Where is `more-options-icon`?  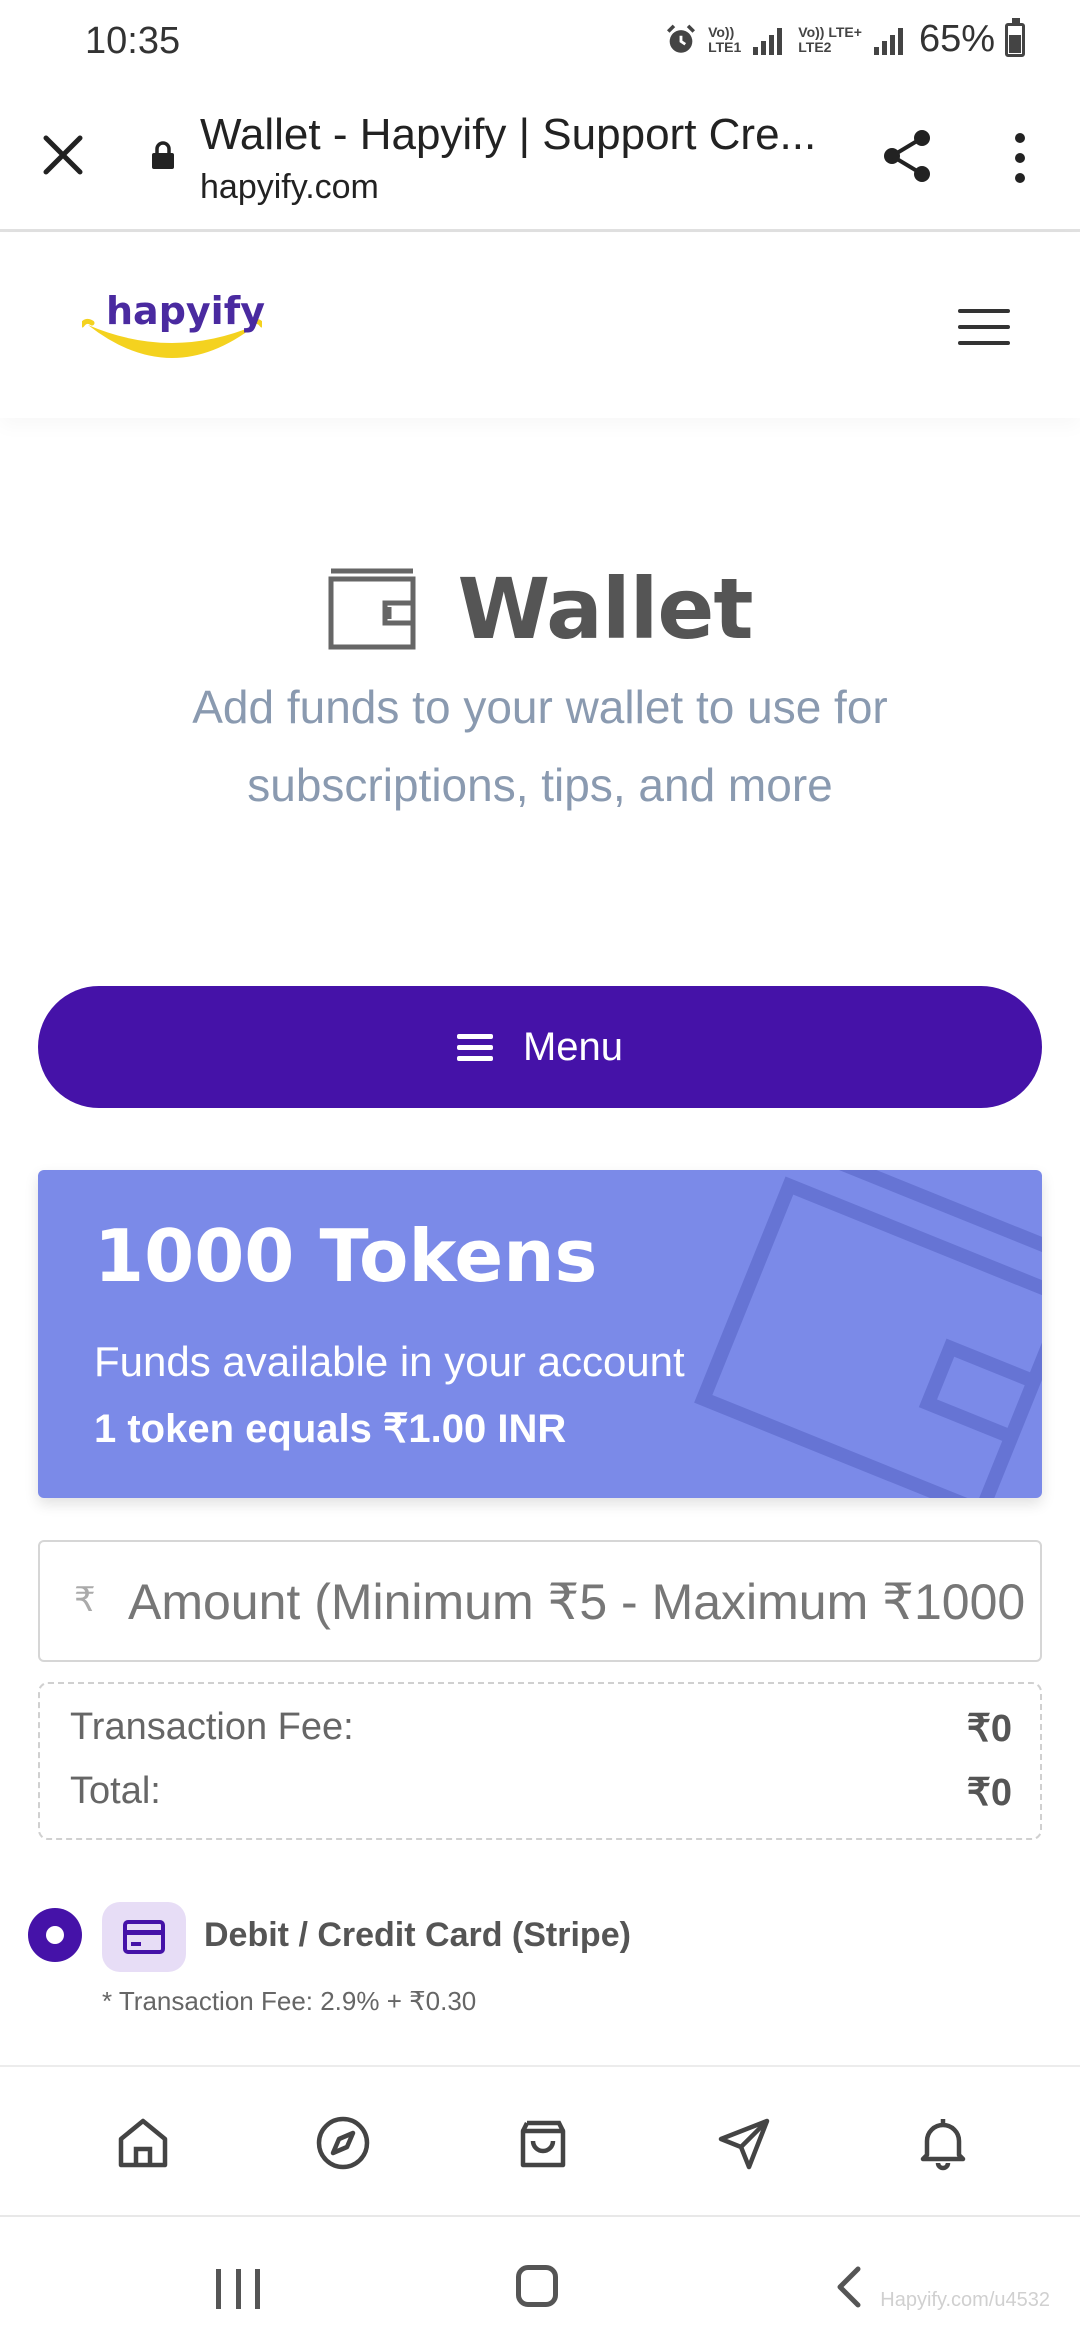 more-options-icon is located at coordinates (1020, 158).